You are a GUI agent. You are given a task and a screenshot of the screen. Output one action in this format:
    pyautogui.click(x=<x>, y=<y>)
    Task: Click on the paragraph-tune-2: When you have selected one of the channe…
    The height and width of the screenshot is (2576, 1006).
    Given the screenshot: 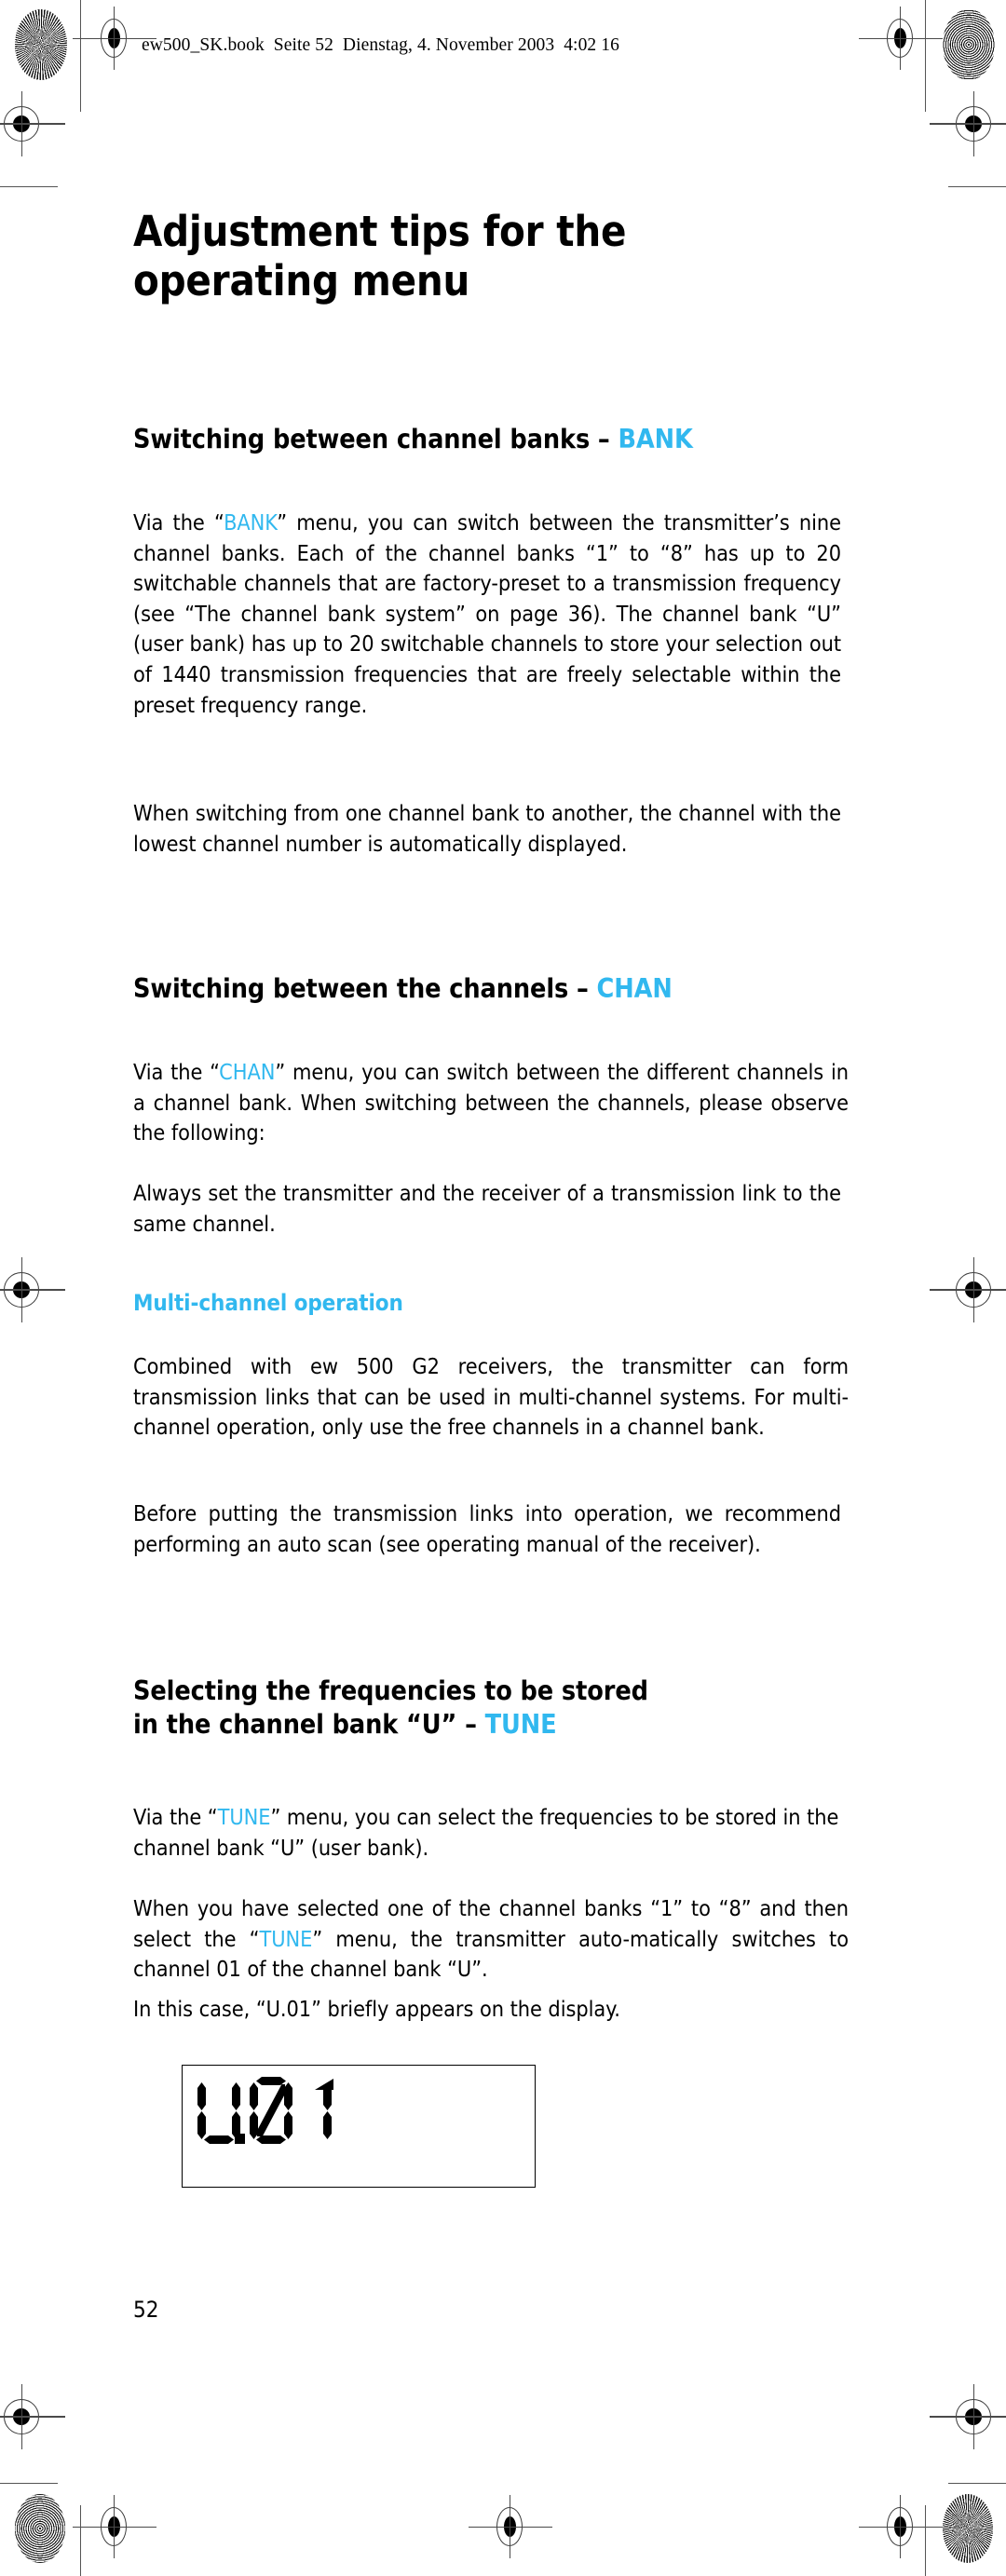 What is the action you would take?
    pyautogui.click(x=491, y=1940)
    